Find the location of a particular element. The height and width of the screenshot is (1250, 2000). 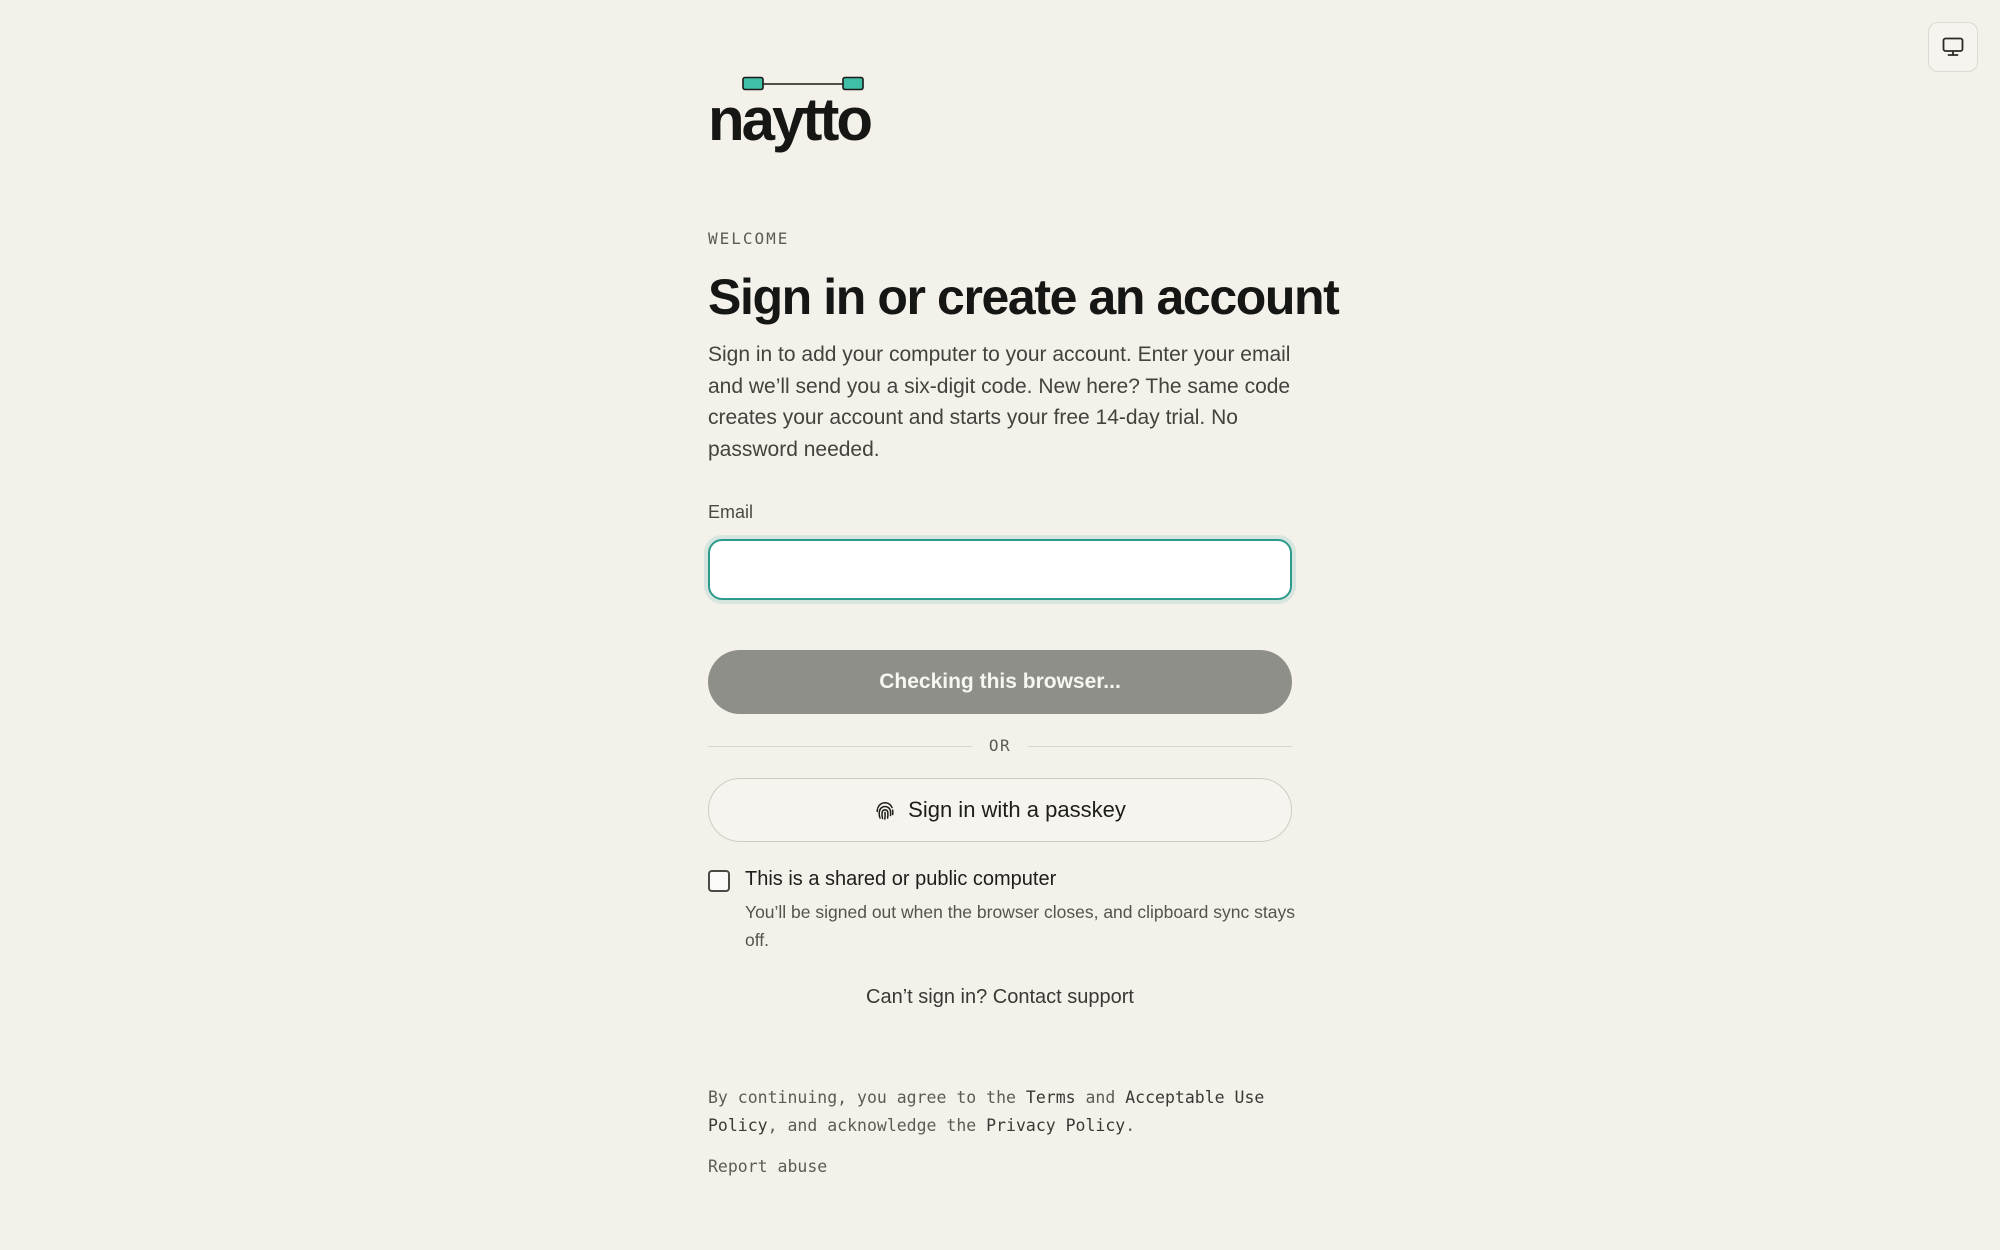

monitor-icon is located at coordinates (1953, 46).